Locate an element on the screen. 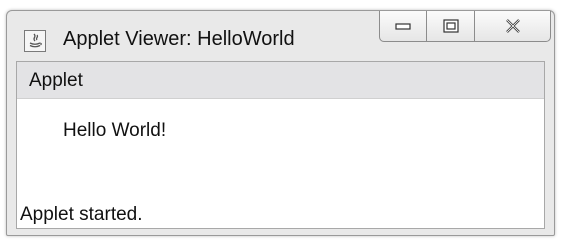 This screenshot has height=242, width=563. close-button is located at coordinates (513, 26).